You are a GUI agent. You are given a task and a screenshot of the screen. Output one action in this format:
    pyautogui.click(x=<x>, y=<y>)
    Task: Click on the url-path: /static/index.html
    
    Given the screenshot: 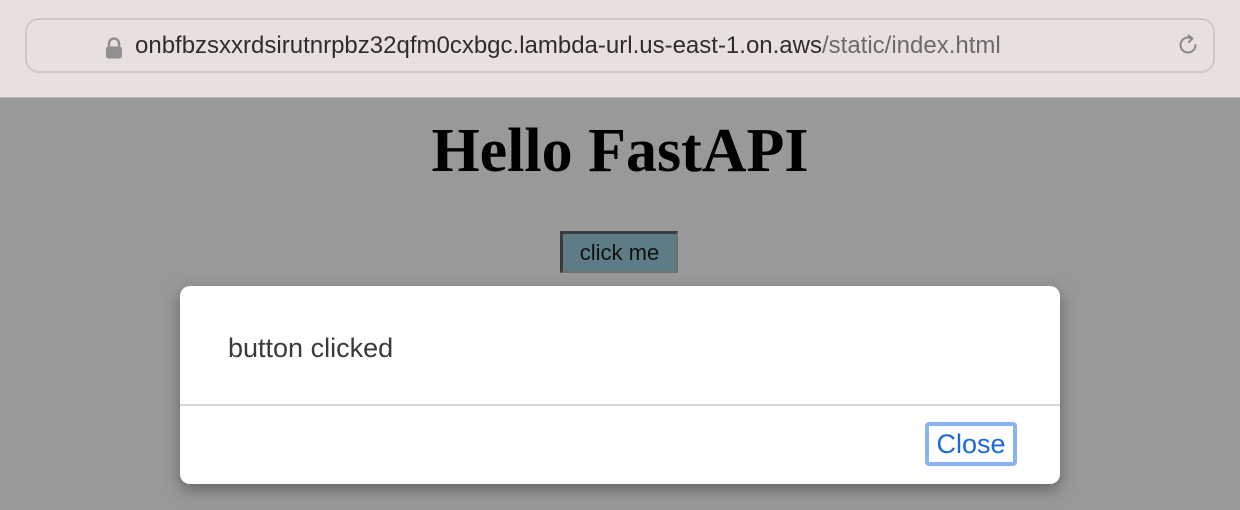 What is the action you would take?
    pyautogui.click(x=911, y=45)
    